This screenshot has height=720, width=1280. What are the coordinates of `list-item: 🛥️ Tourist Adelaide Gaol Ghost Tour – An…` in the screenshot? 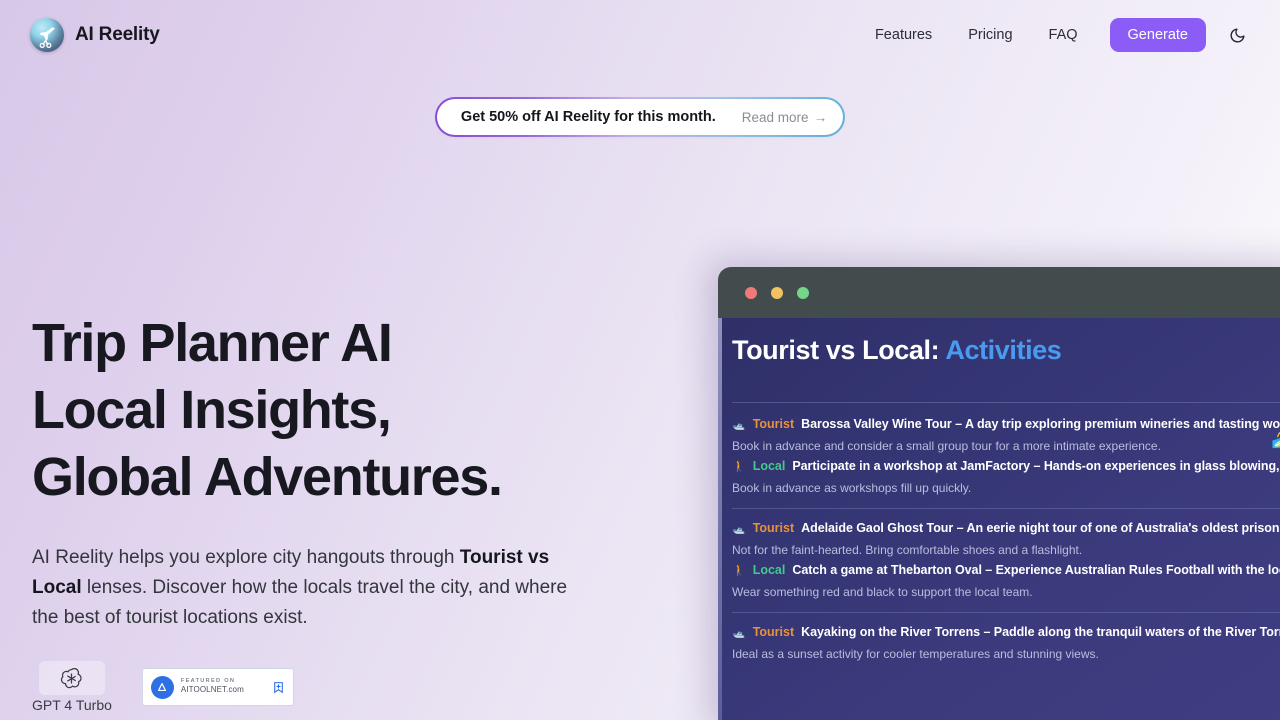 It's located at (1006, 538).